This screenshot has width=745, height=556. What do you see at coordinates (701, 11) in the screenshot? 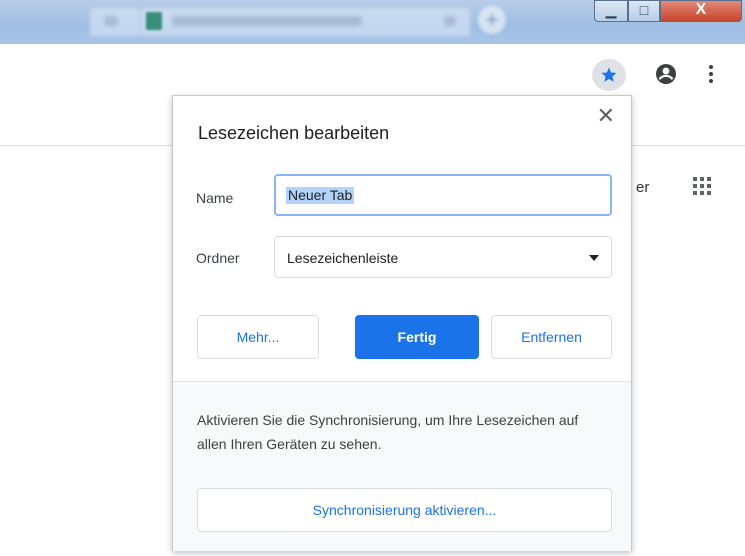
I see `window-close-button: X` at bounding box center [701, 11].